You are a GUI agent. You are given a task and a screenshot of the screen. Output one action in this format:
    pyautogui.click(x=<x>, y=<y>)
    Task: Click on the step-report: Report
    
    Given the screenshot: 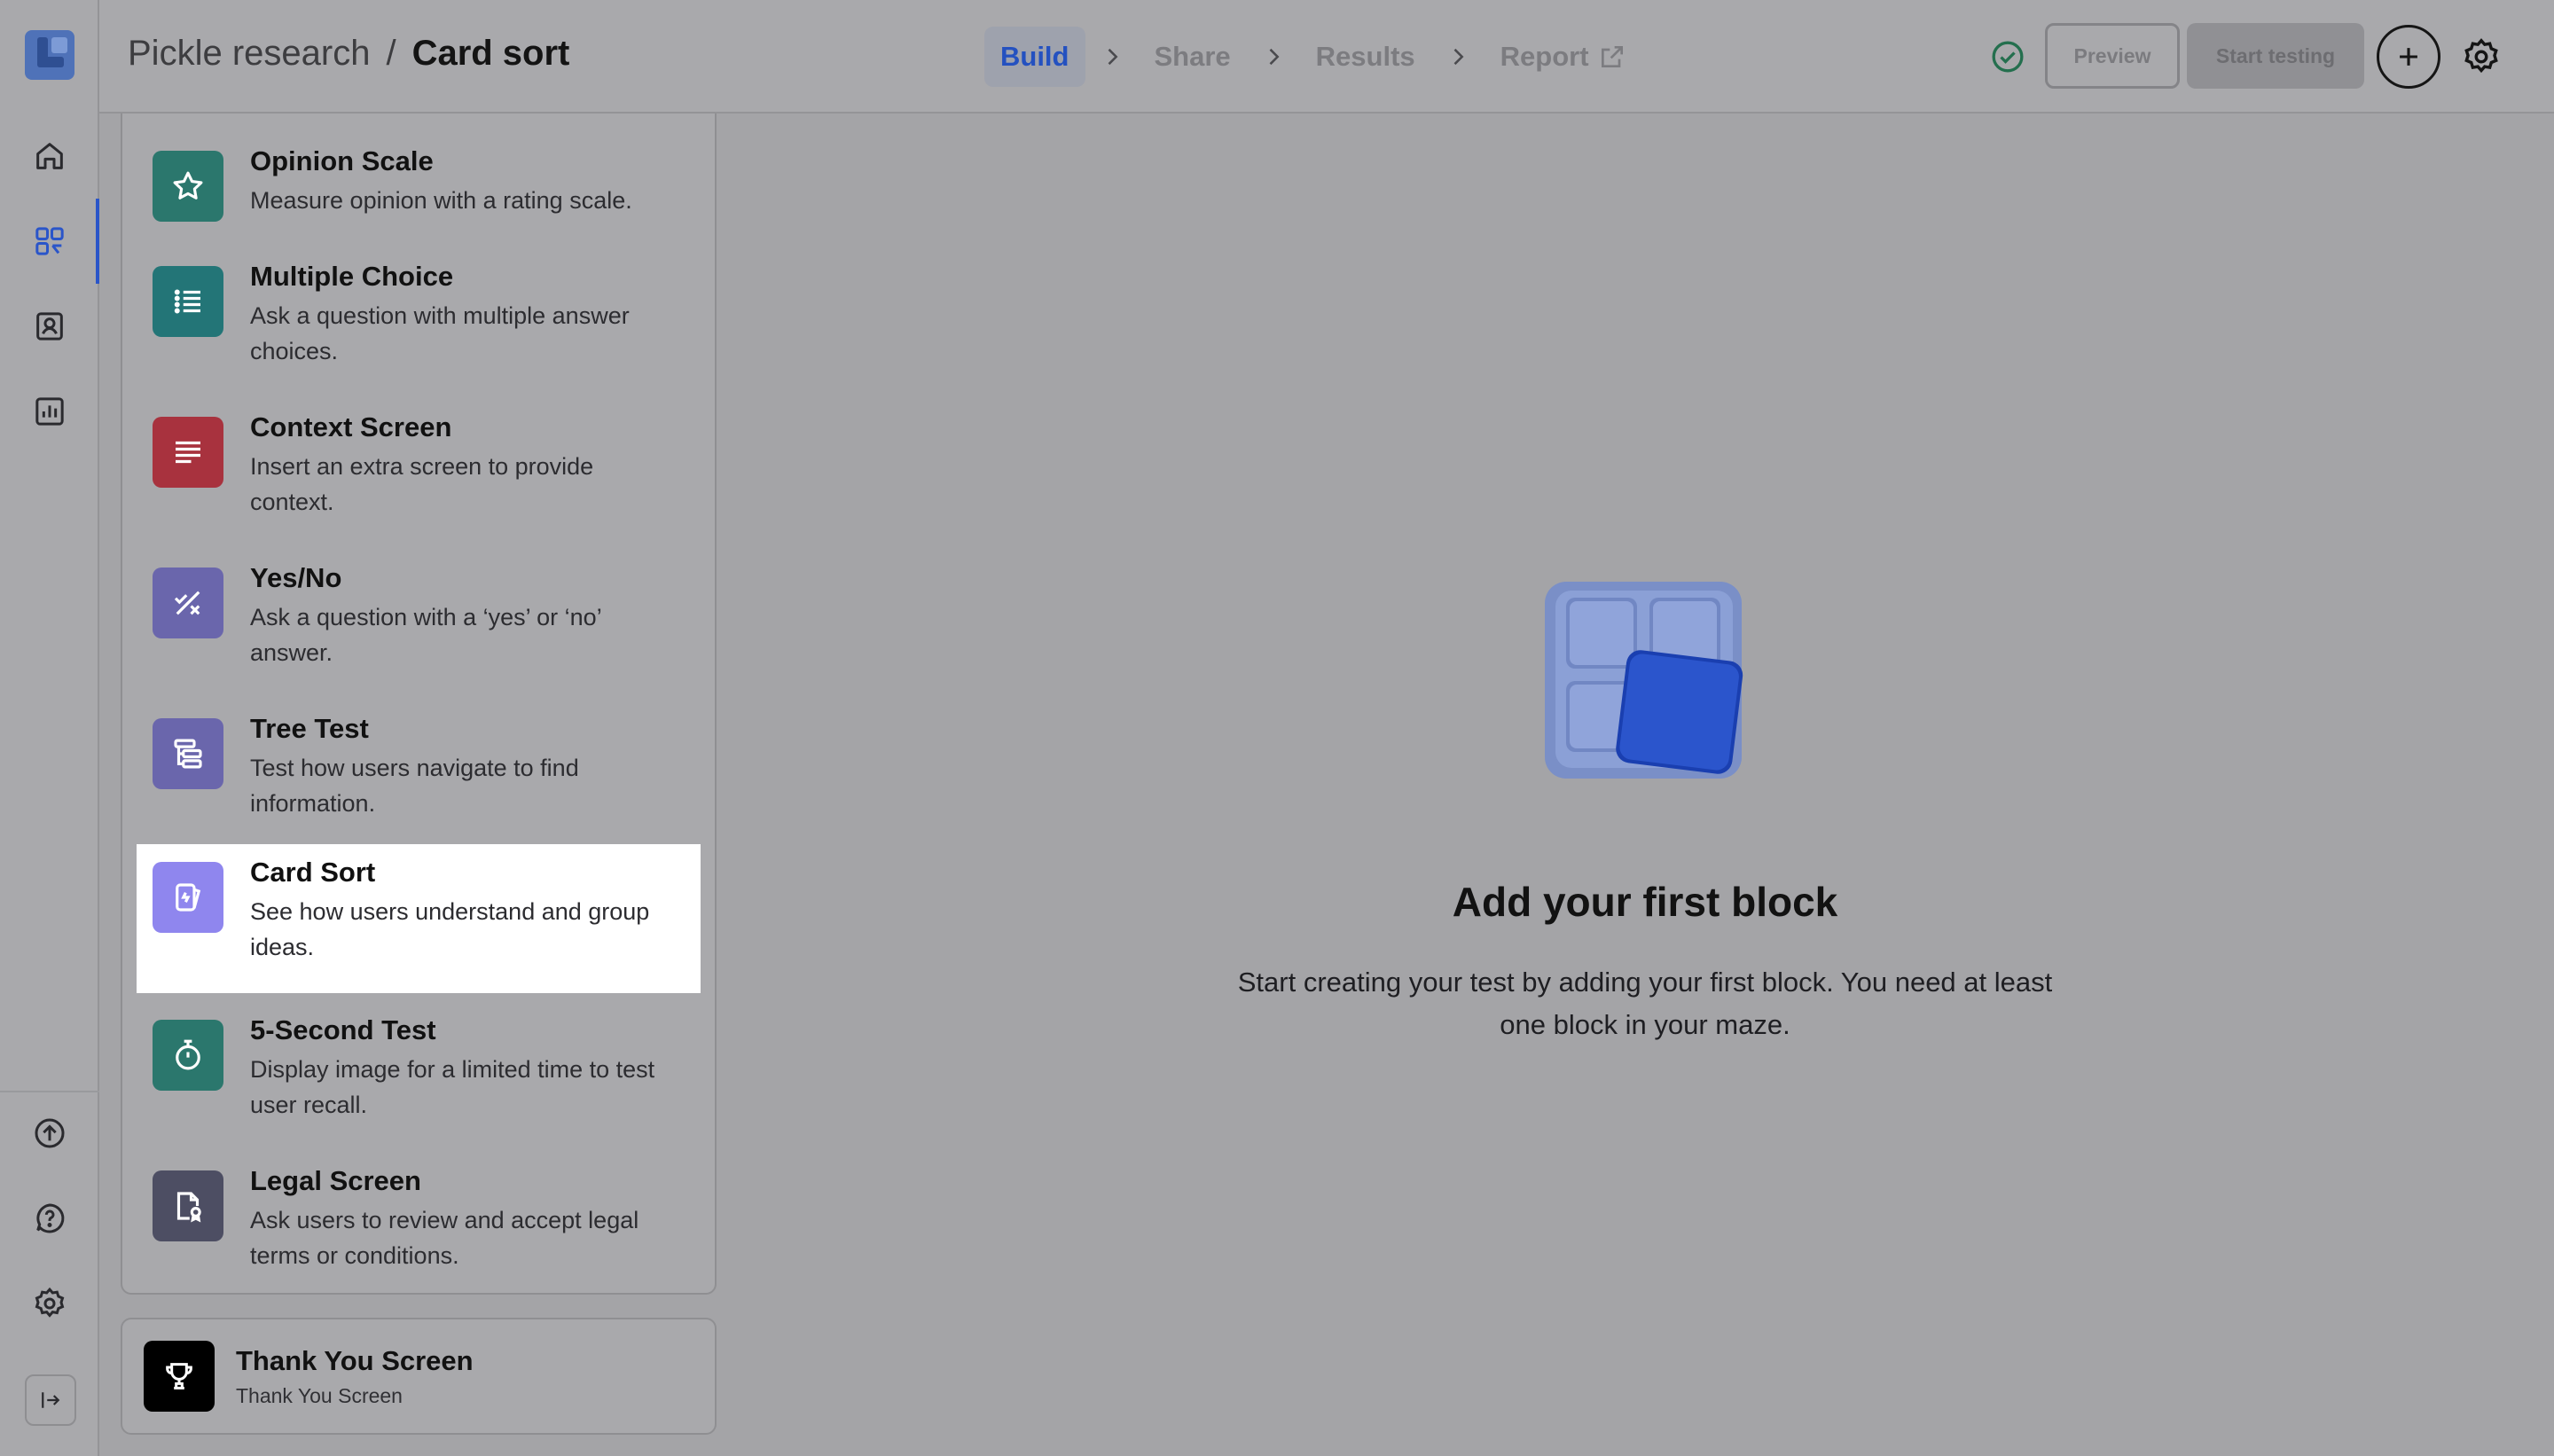 What is the action you would take?
    pyautogui.click(x=1563, y=57)
    